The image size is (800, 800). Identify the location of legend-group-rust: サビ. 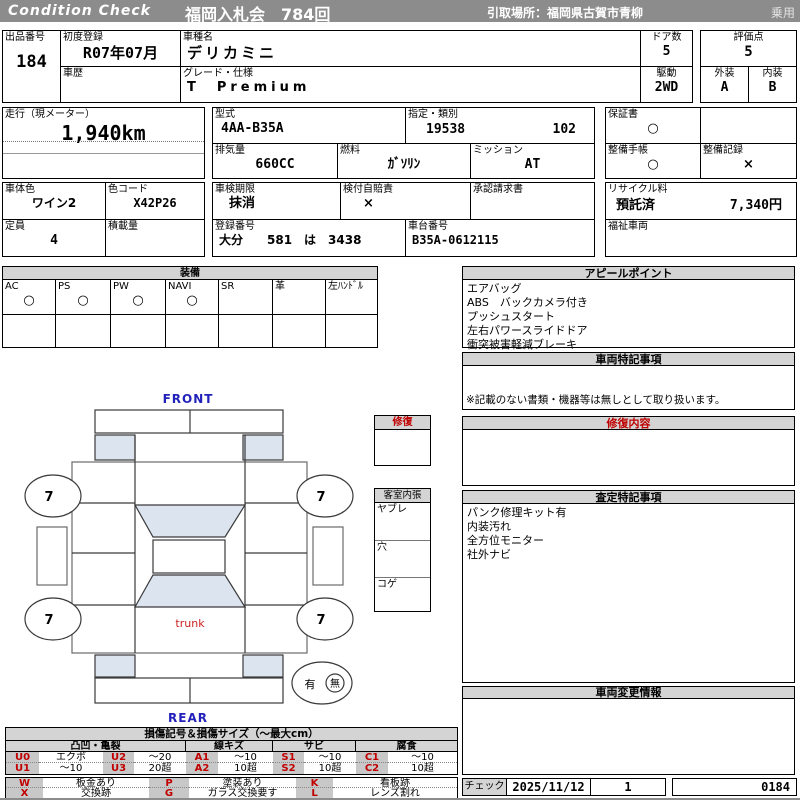
(314, 746).